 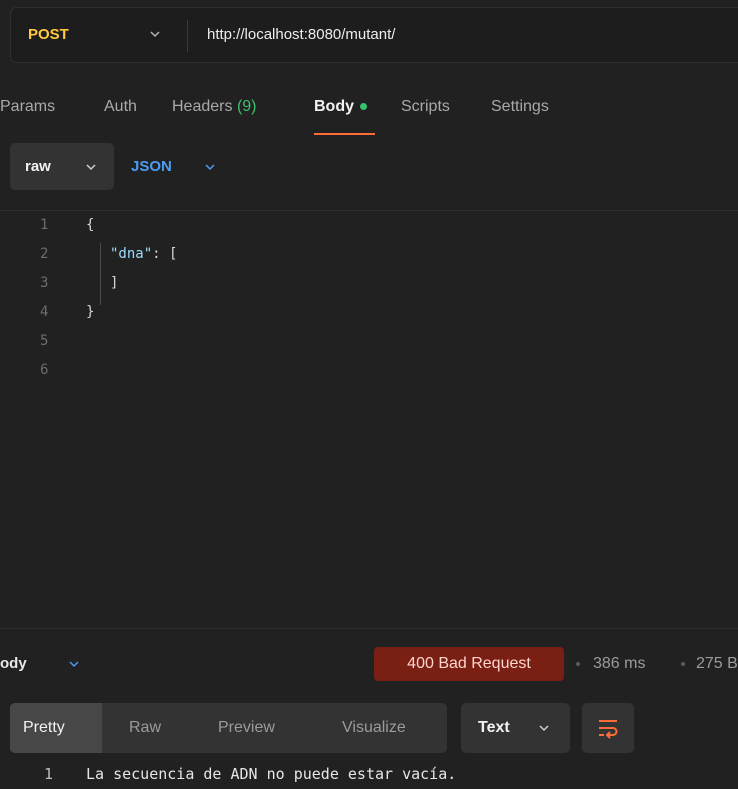 I want to click on tab-params: Params, so click(x=27, y=107).